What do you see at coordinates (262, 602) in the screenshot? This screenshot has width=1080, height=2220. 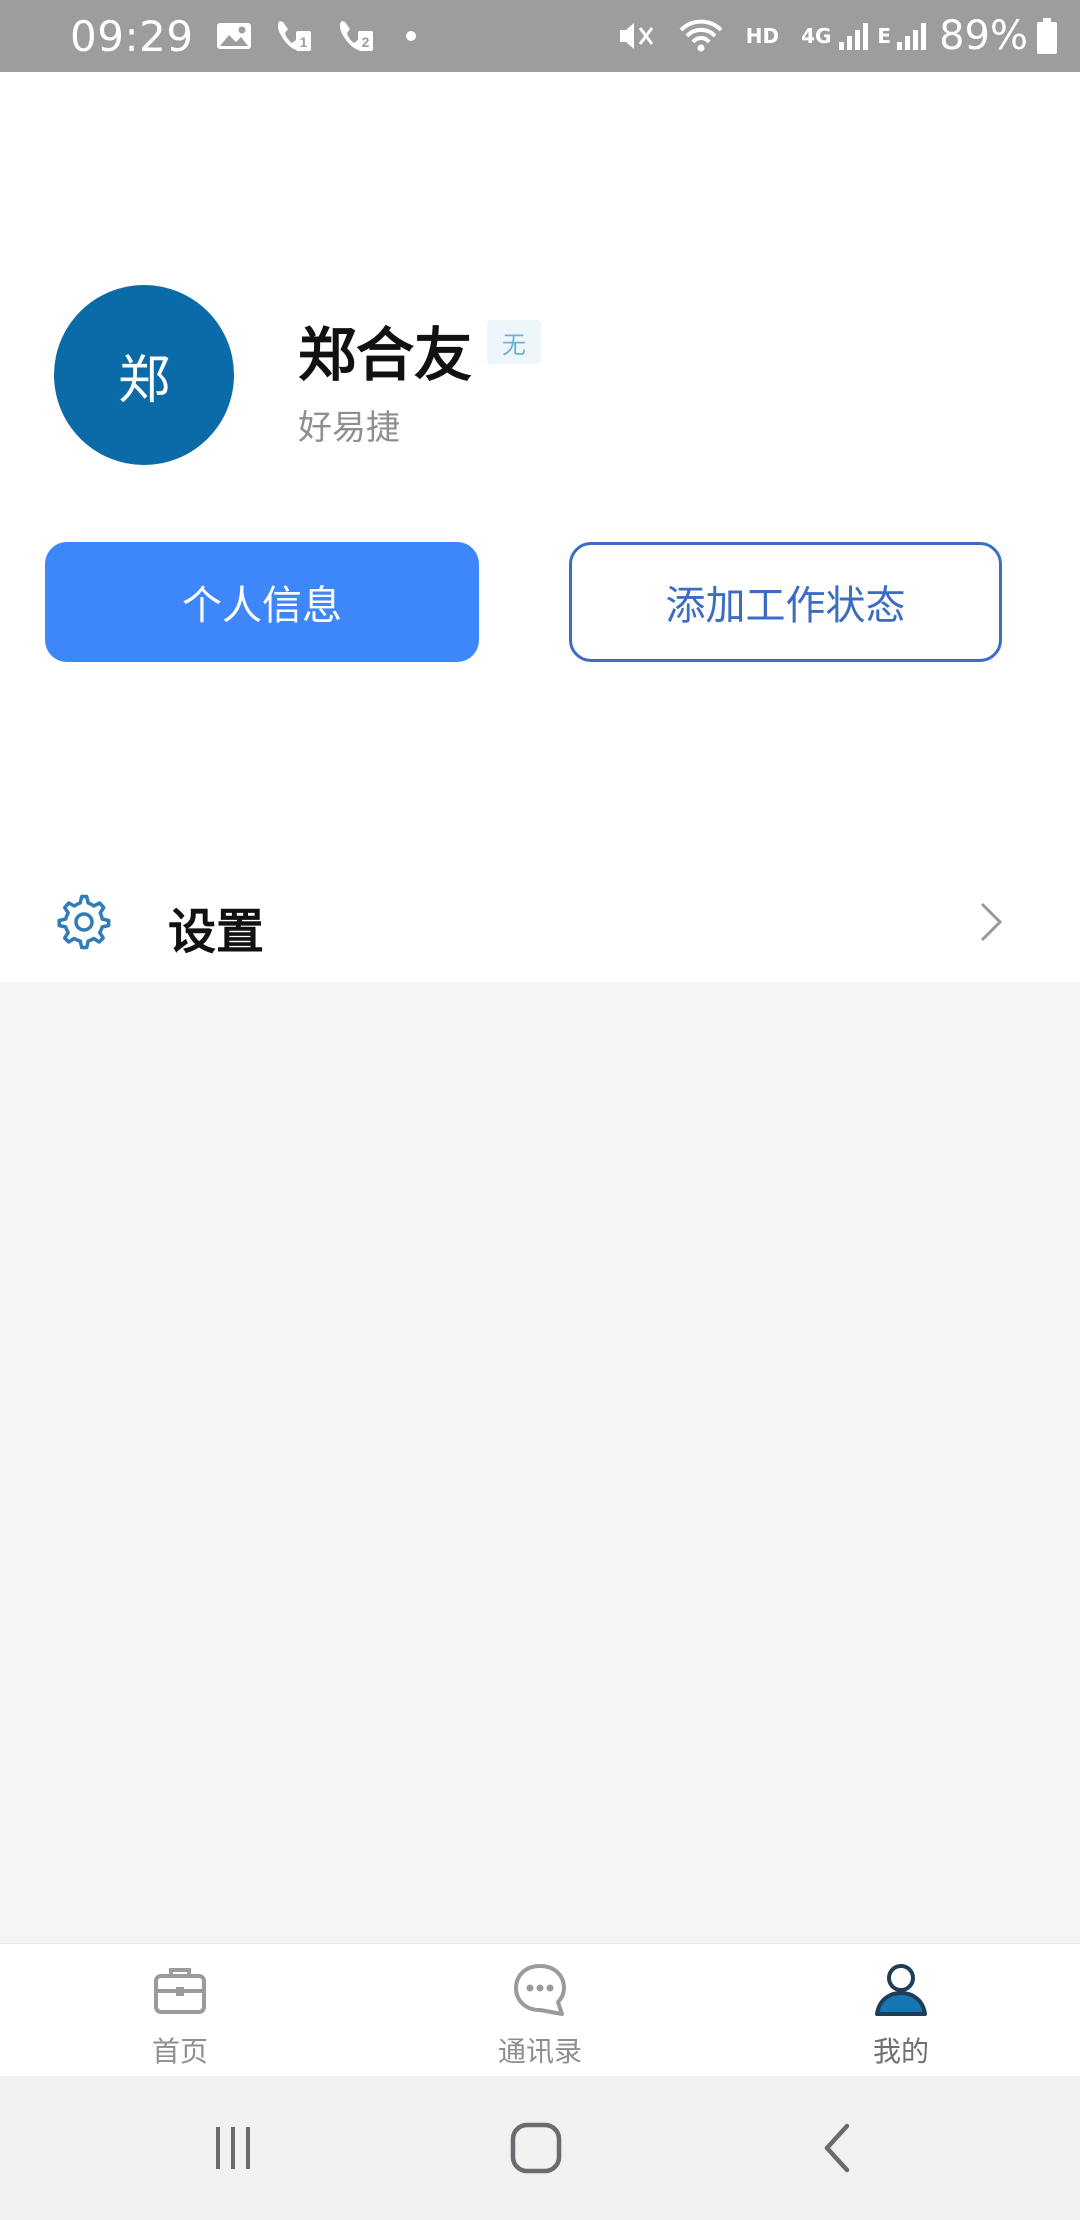 I see `personal-info-button: 个人信息` at bounding box center [262, 602].